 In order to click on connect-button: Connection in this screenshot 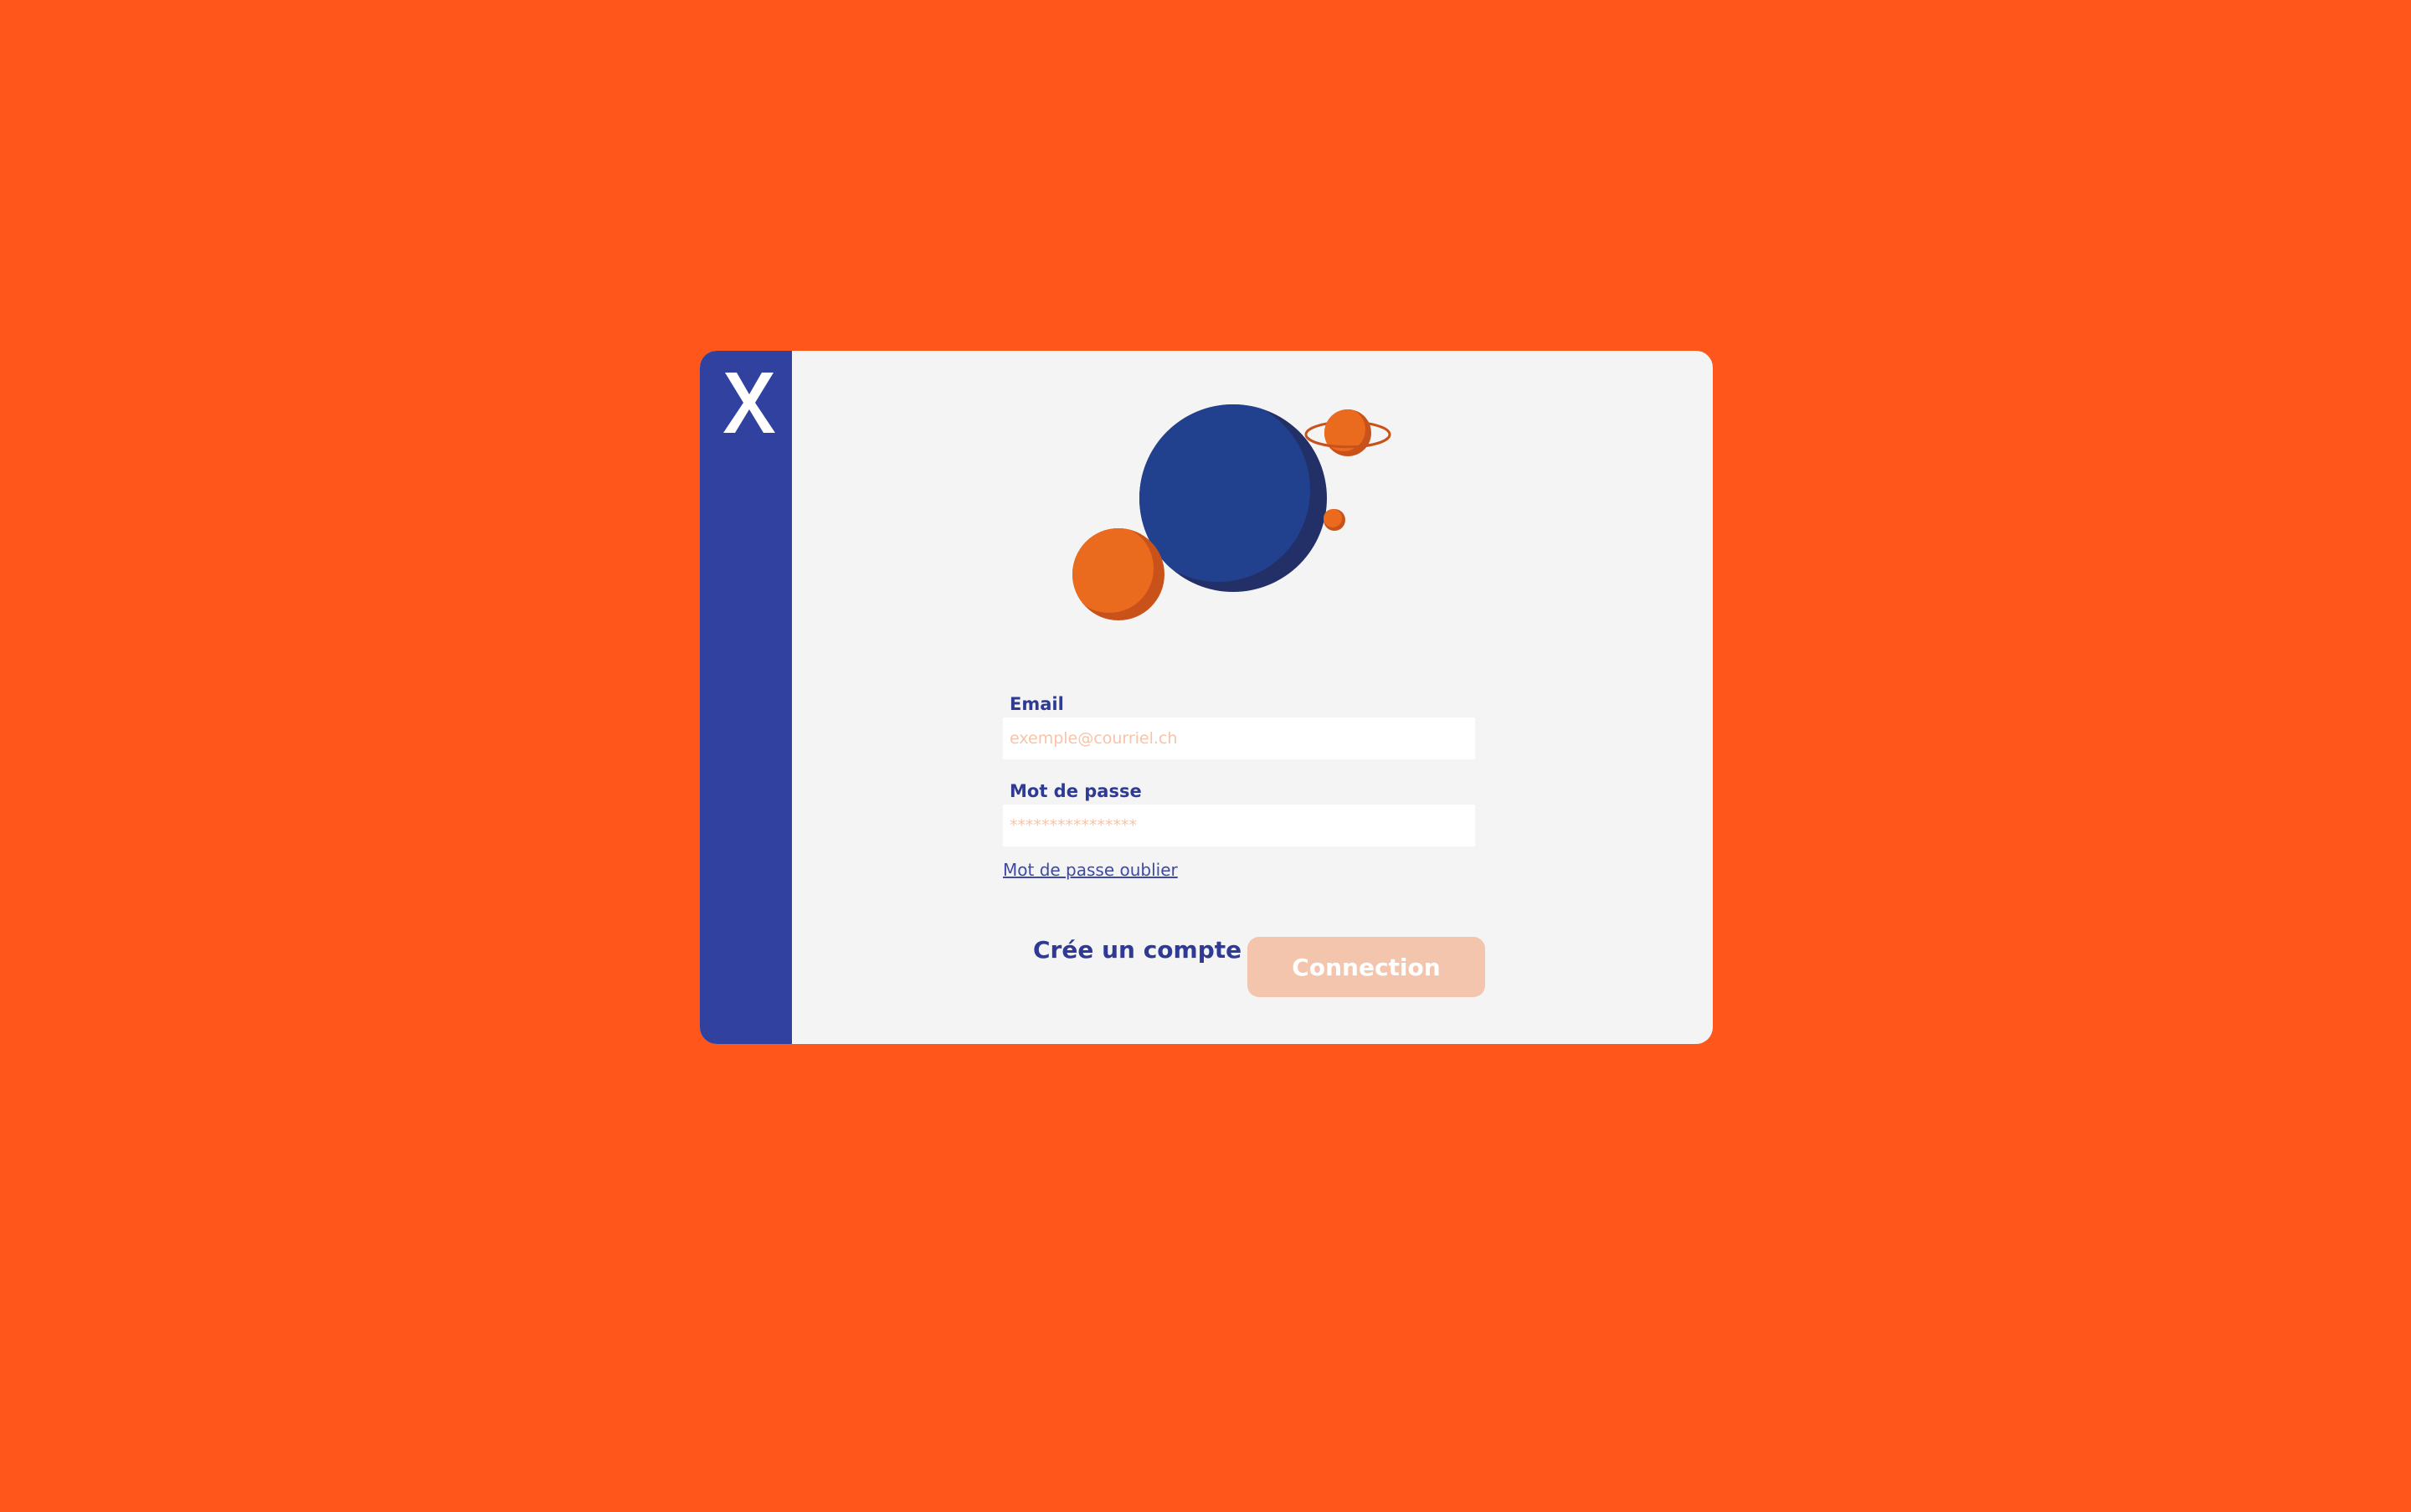, I will do `click(1366, 967)`.